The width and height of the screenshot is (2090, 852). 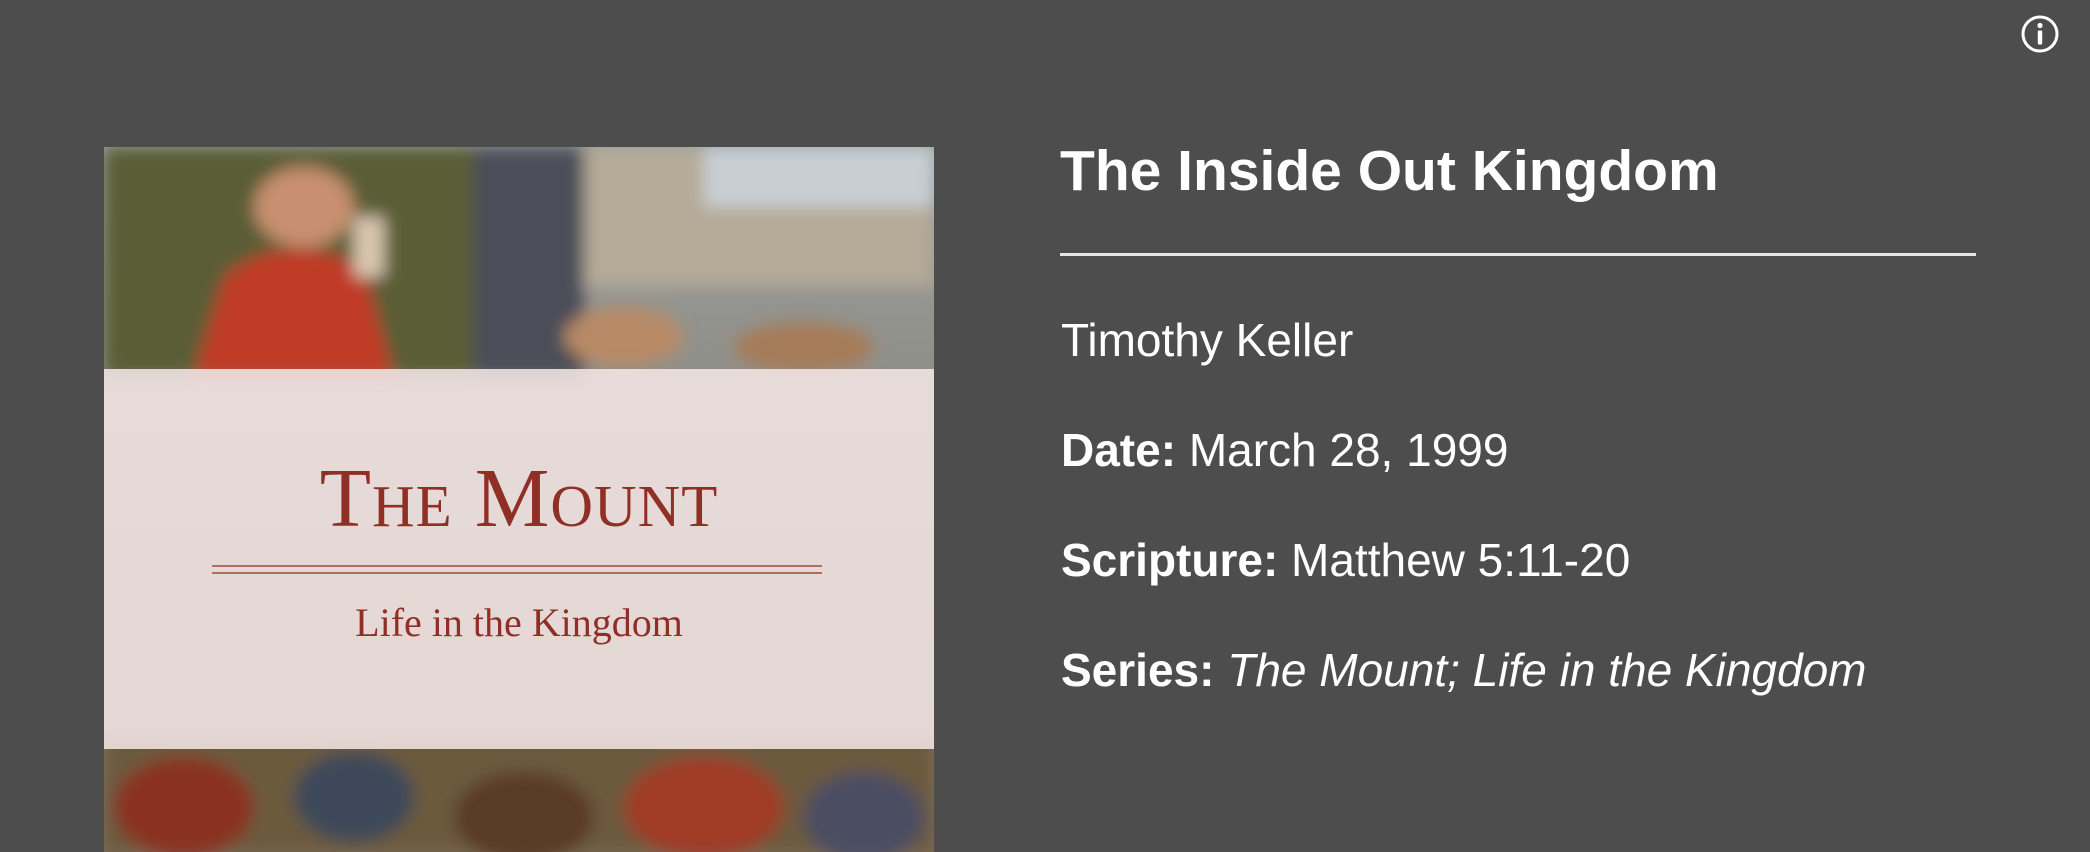 I want to click on date-label: Date:, so click(x=1125, y=450).